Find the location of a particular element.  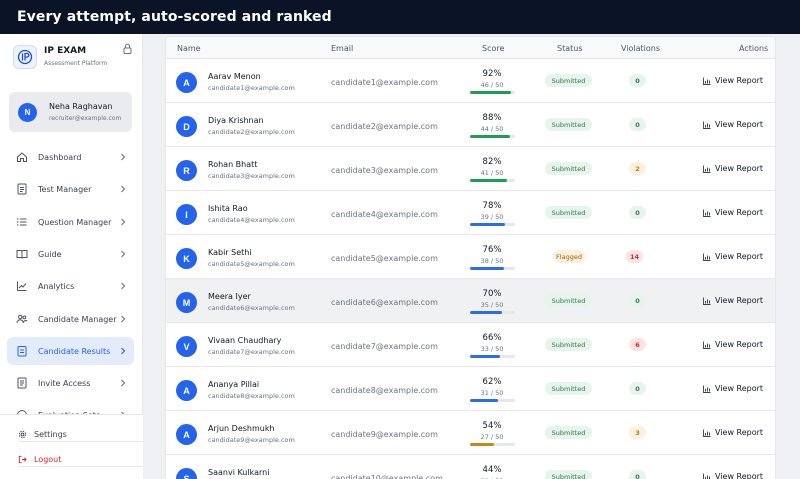

user-card: N Neha Raghavan recruiter@example.com is located at coordinates (70, 112).